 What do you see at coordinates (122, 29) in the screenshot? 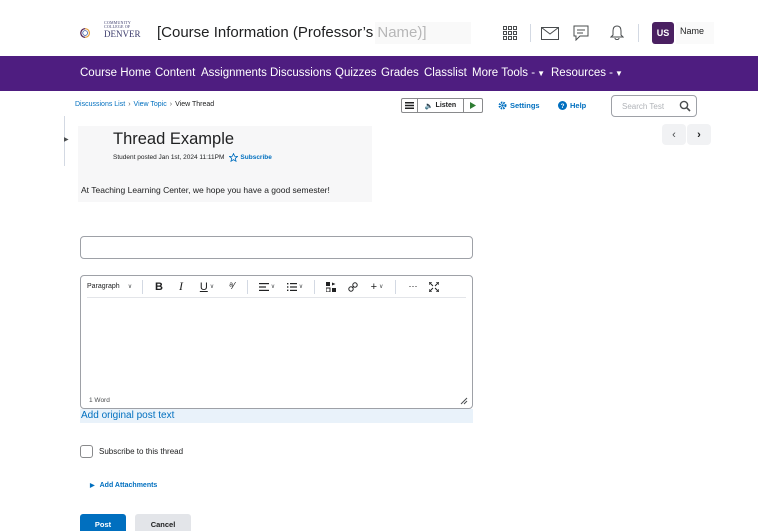
I see `college-logo-text: COMMUNITY COLLEGE OF DENVER` at bounding box center [122, 29].